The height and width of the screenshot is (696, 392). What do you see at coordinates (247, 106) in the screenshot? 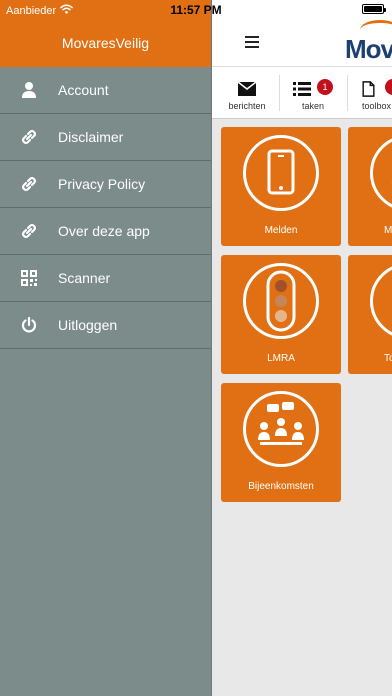
I see `tab-label: berichten` at bounding box center [247, 106].